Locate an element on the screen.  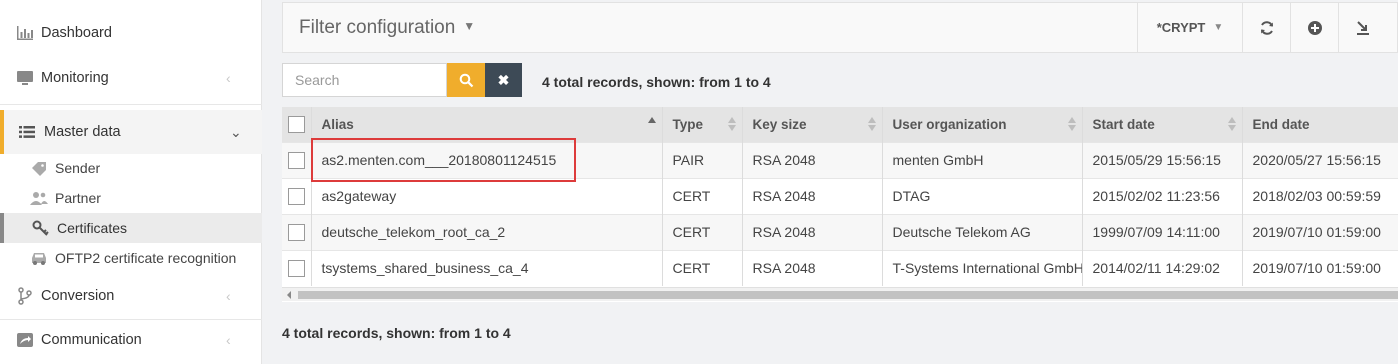
sidebar-subitem-oftp2: OFTP2 certificate recognition is located at coordinates (131, 258).